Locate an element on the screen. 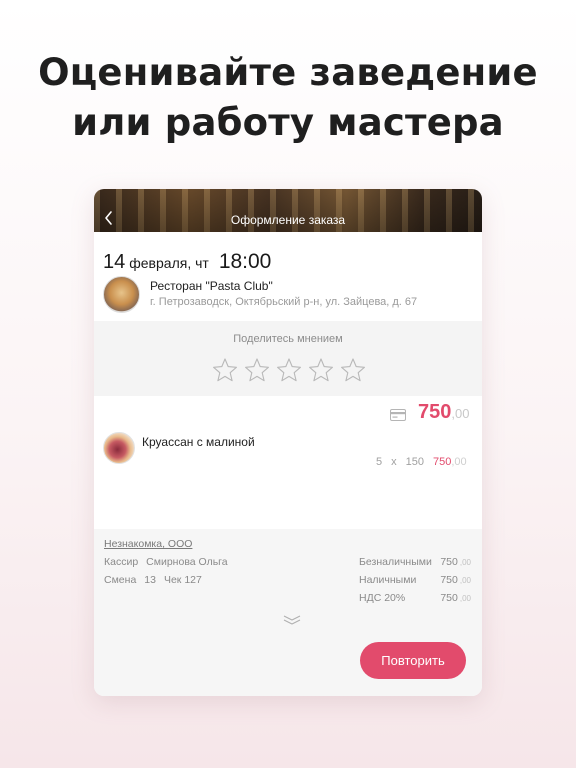  check-label: Чек 127 is located at coordinates (182, 580).